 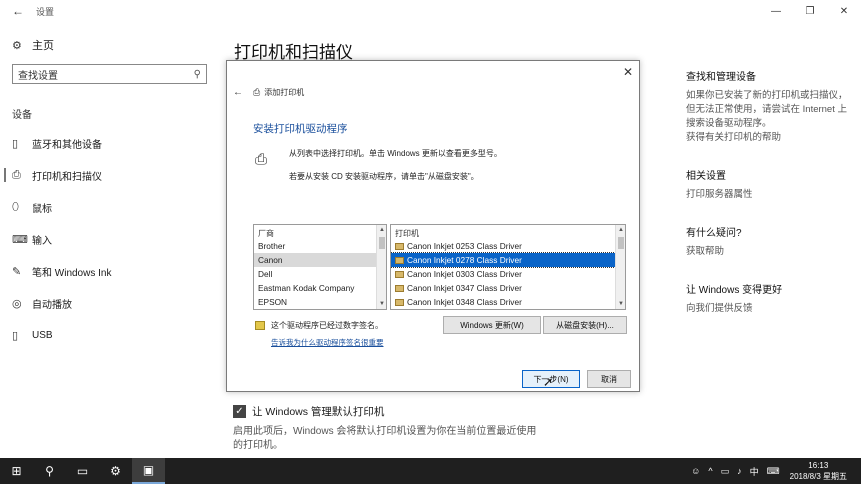 I want to click on sidebar-item-bluetooth: ▯ 蓝牙和其他设备, so click(x=107, y=143).